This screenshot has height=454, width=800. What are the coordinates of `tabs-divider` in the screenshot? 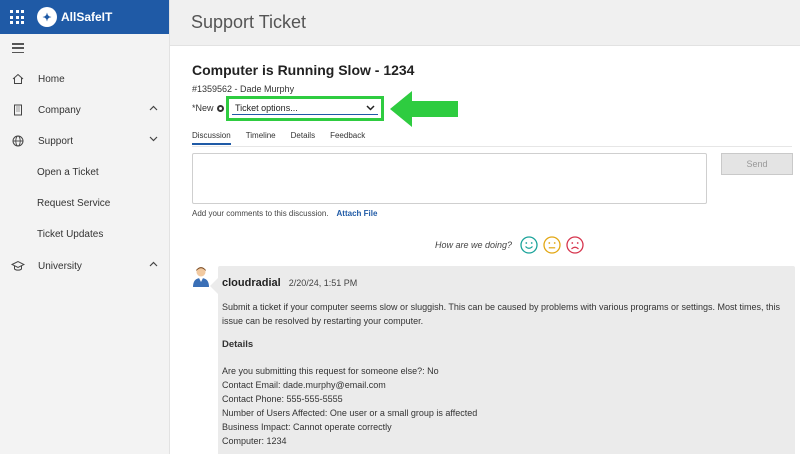 It's located at (492, 146).